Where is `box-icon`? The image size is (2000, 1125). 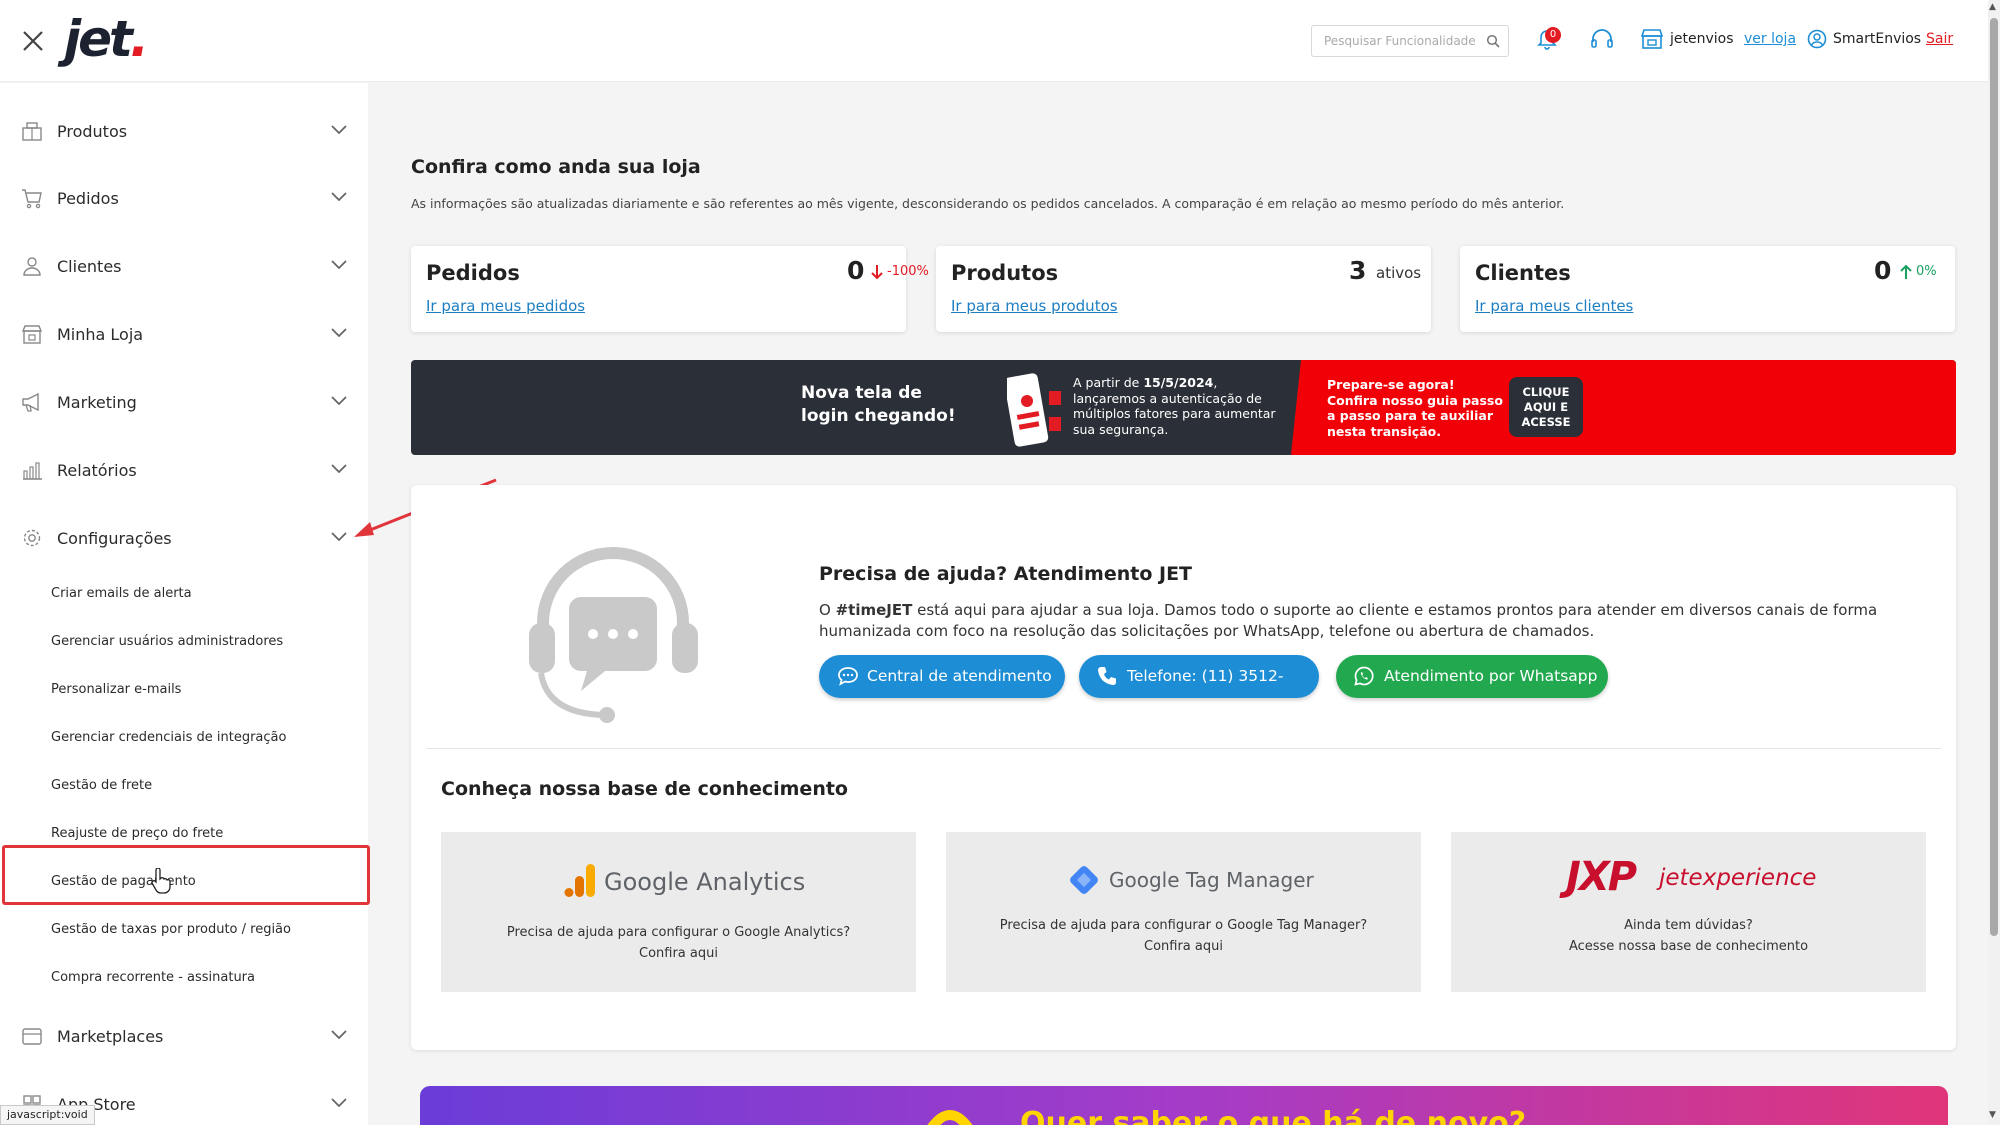 box-icon is located at coordinates (32, 131).